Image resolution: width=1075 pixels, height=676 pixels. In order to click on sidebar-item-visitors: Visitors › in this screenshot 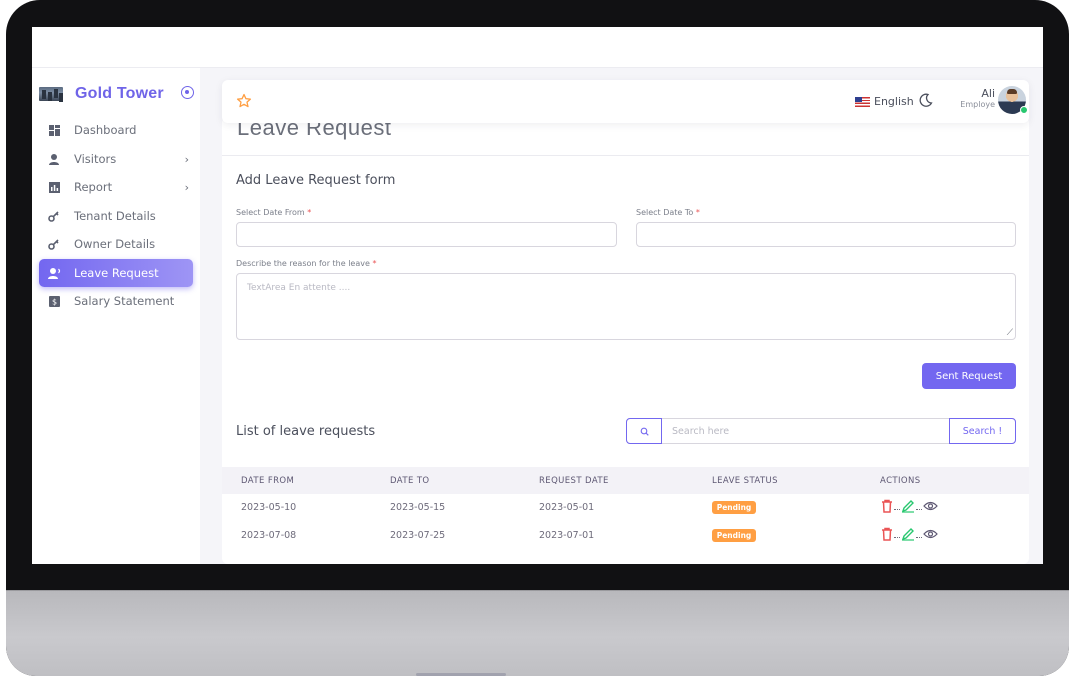, I will do `click(116, 159)`.